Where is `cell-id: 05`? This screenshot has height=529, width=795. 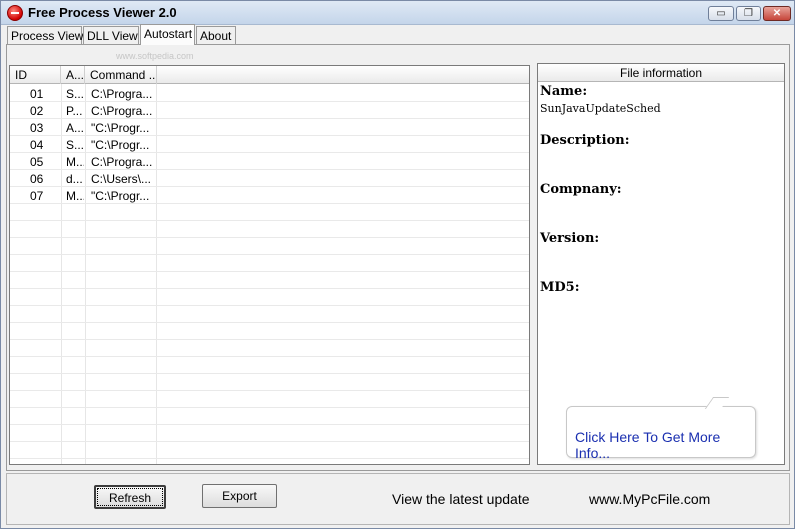 cell-id: 05 is located at coordinates (37, 162).